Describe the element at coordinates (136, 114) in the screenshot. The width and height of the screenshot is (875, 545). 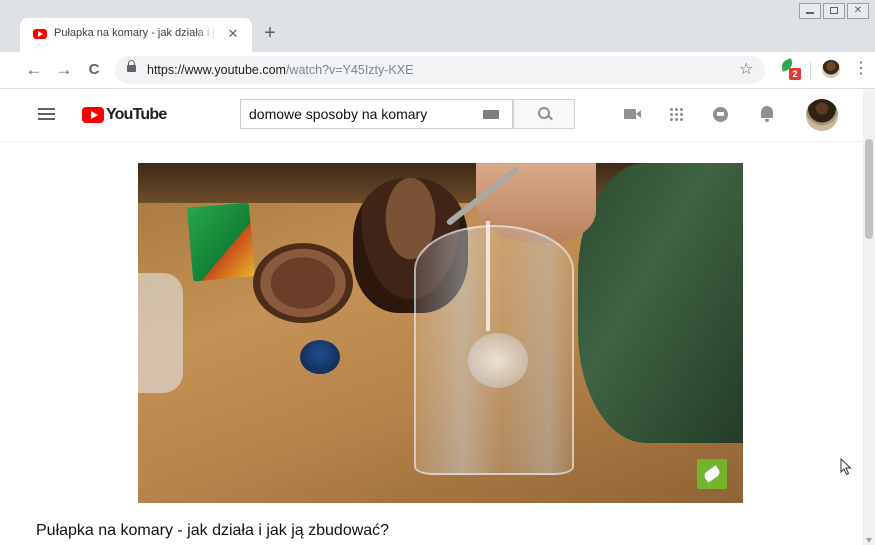
I see `youtube-logo-text: YouTube` at that location.